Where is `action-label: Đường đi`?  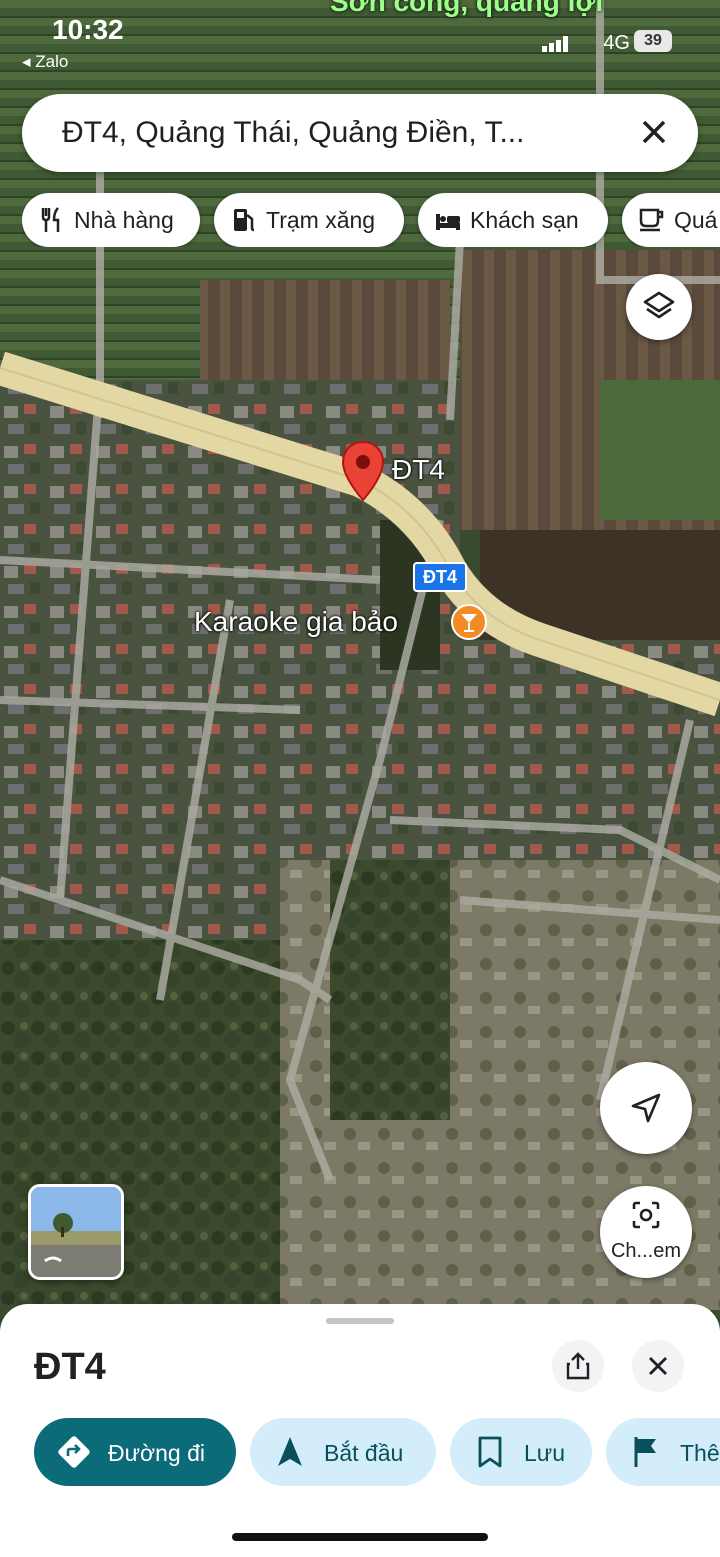
action-label: Đường đi is located at coordinates (156, 1453).